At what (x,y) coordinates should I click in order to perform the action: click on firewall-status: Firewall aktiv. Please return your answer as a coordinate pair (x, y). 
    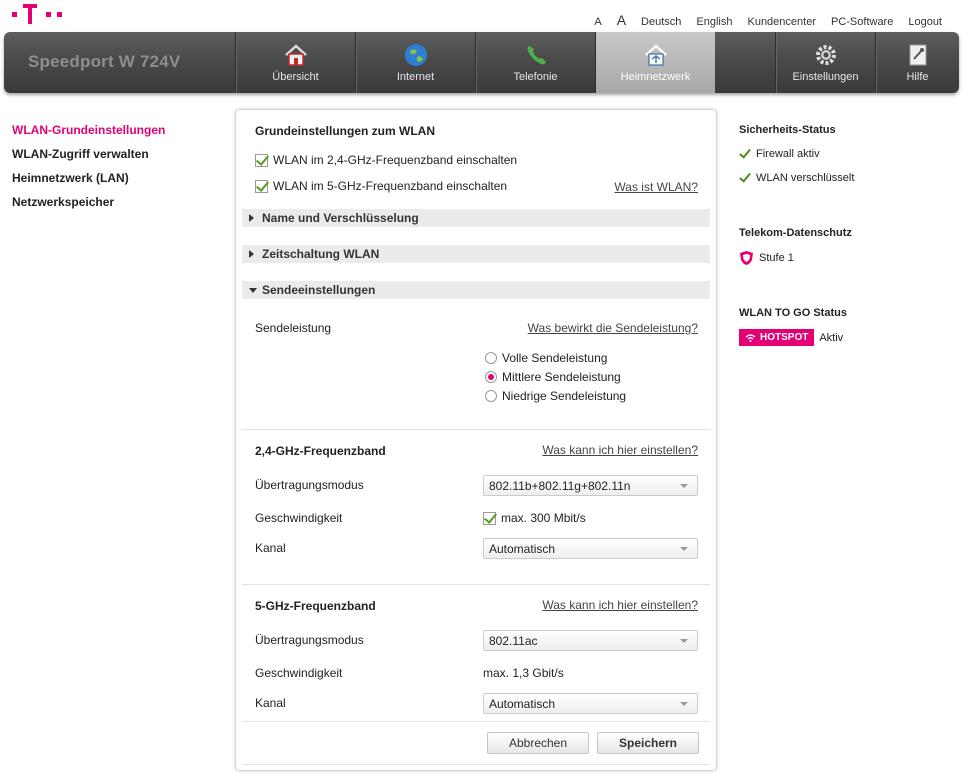
    Looking at the image, I should click on (779, 154).